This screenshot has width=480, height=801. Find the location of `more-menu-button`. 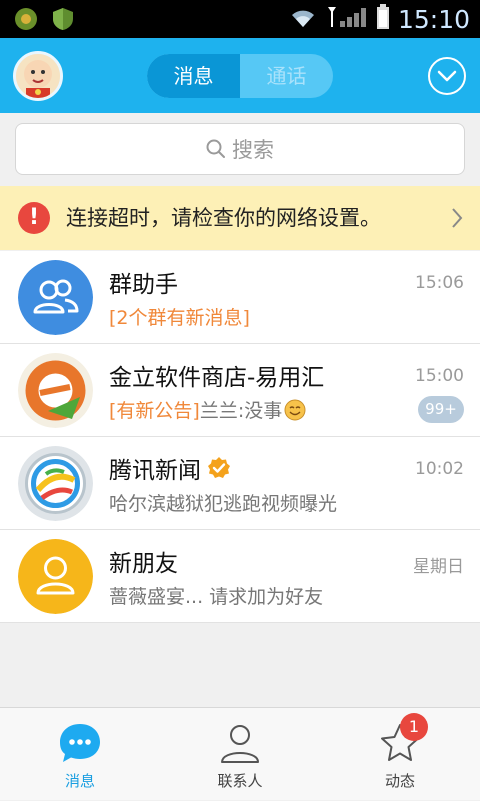

more-menu-button is located at coordinates (447, 76).